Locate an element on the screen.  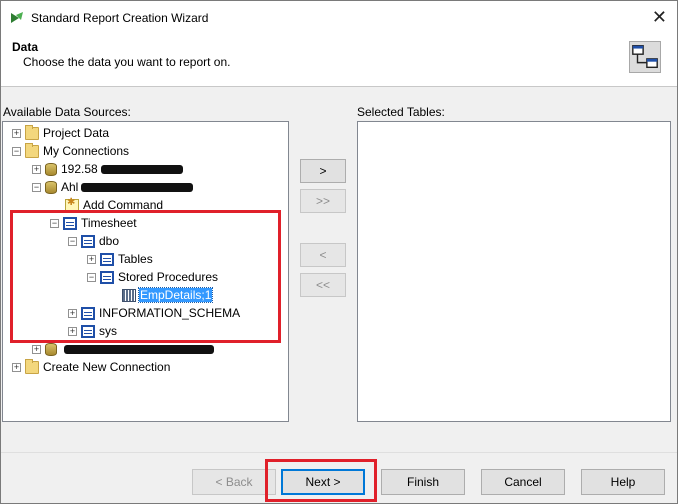
tree-item-add-command: Add Command is located at coordinates (114, 205).